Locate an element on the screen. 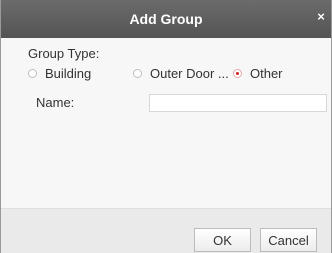  name-input is located at coordinates (238, 103).